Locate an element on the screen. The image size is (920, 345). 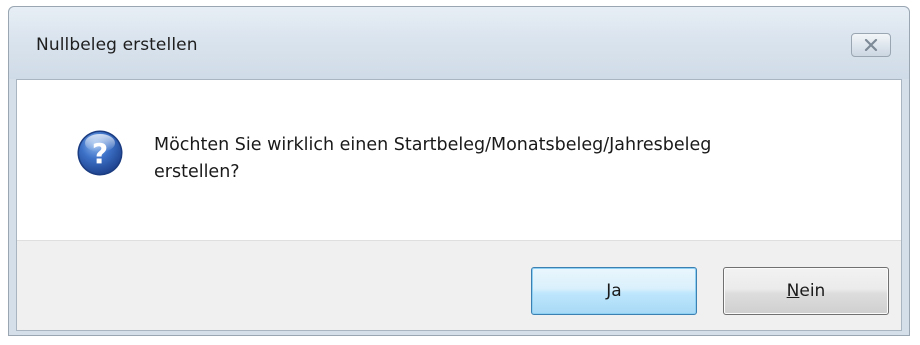
no-button-mnemonic: N is located at coordinates (793, 291).